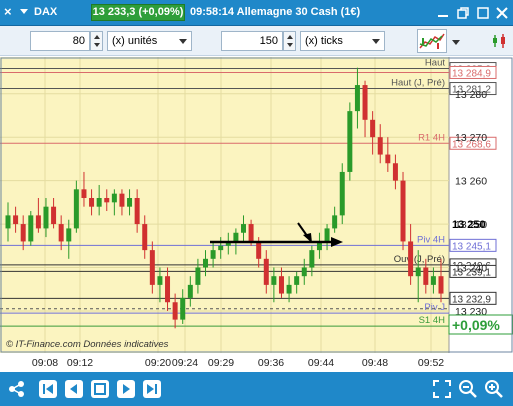  I want to click on zoom-in-icon, so click(494, 389).